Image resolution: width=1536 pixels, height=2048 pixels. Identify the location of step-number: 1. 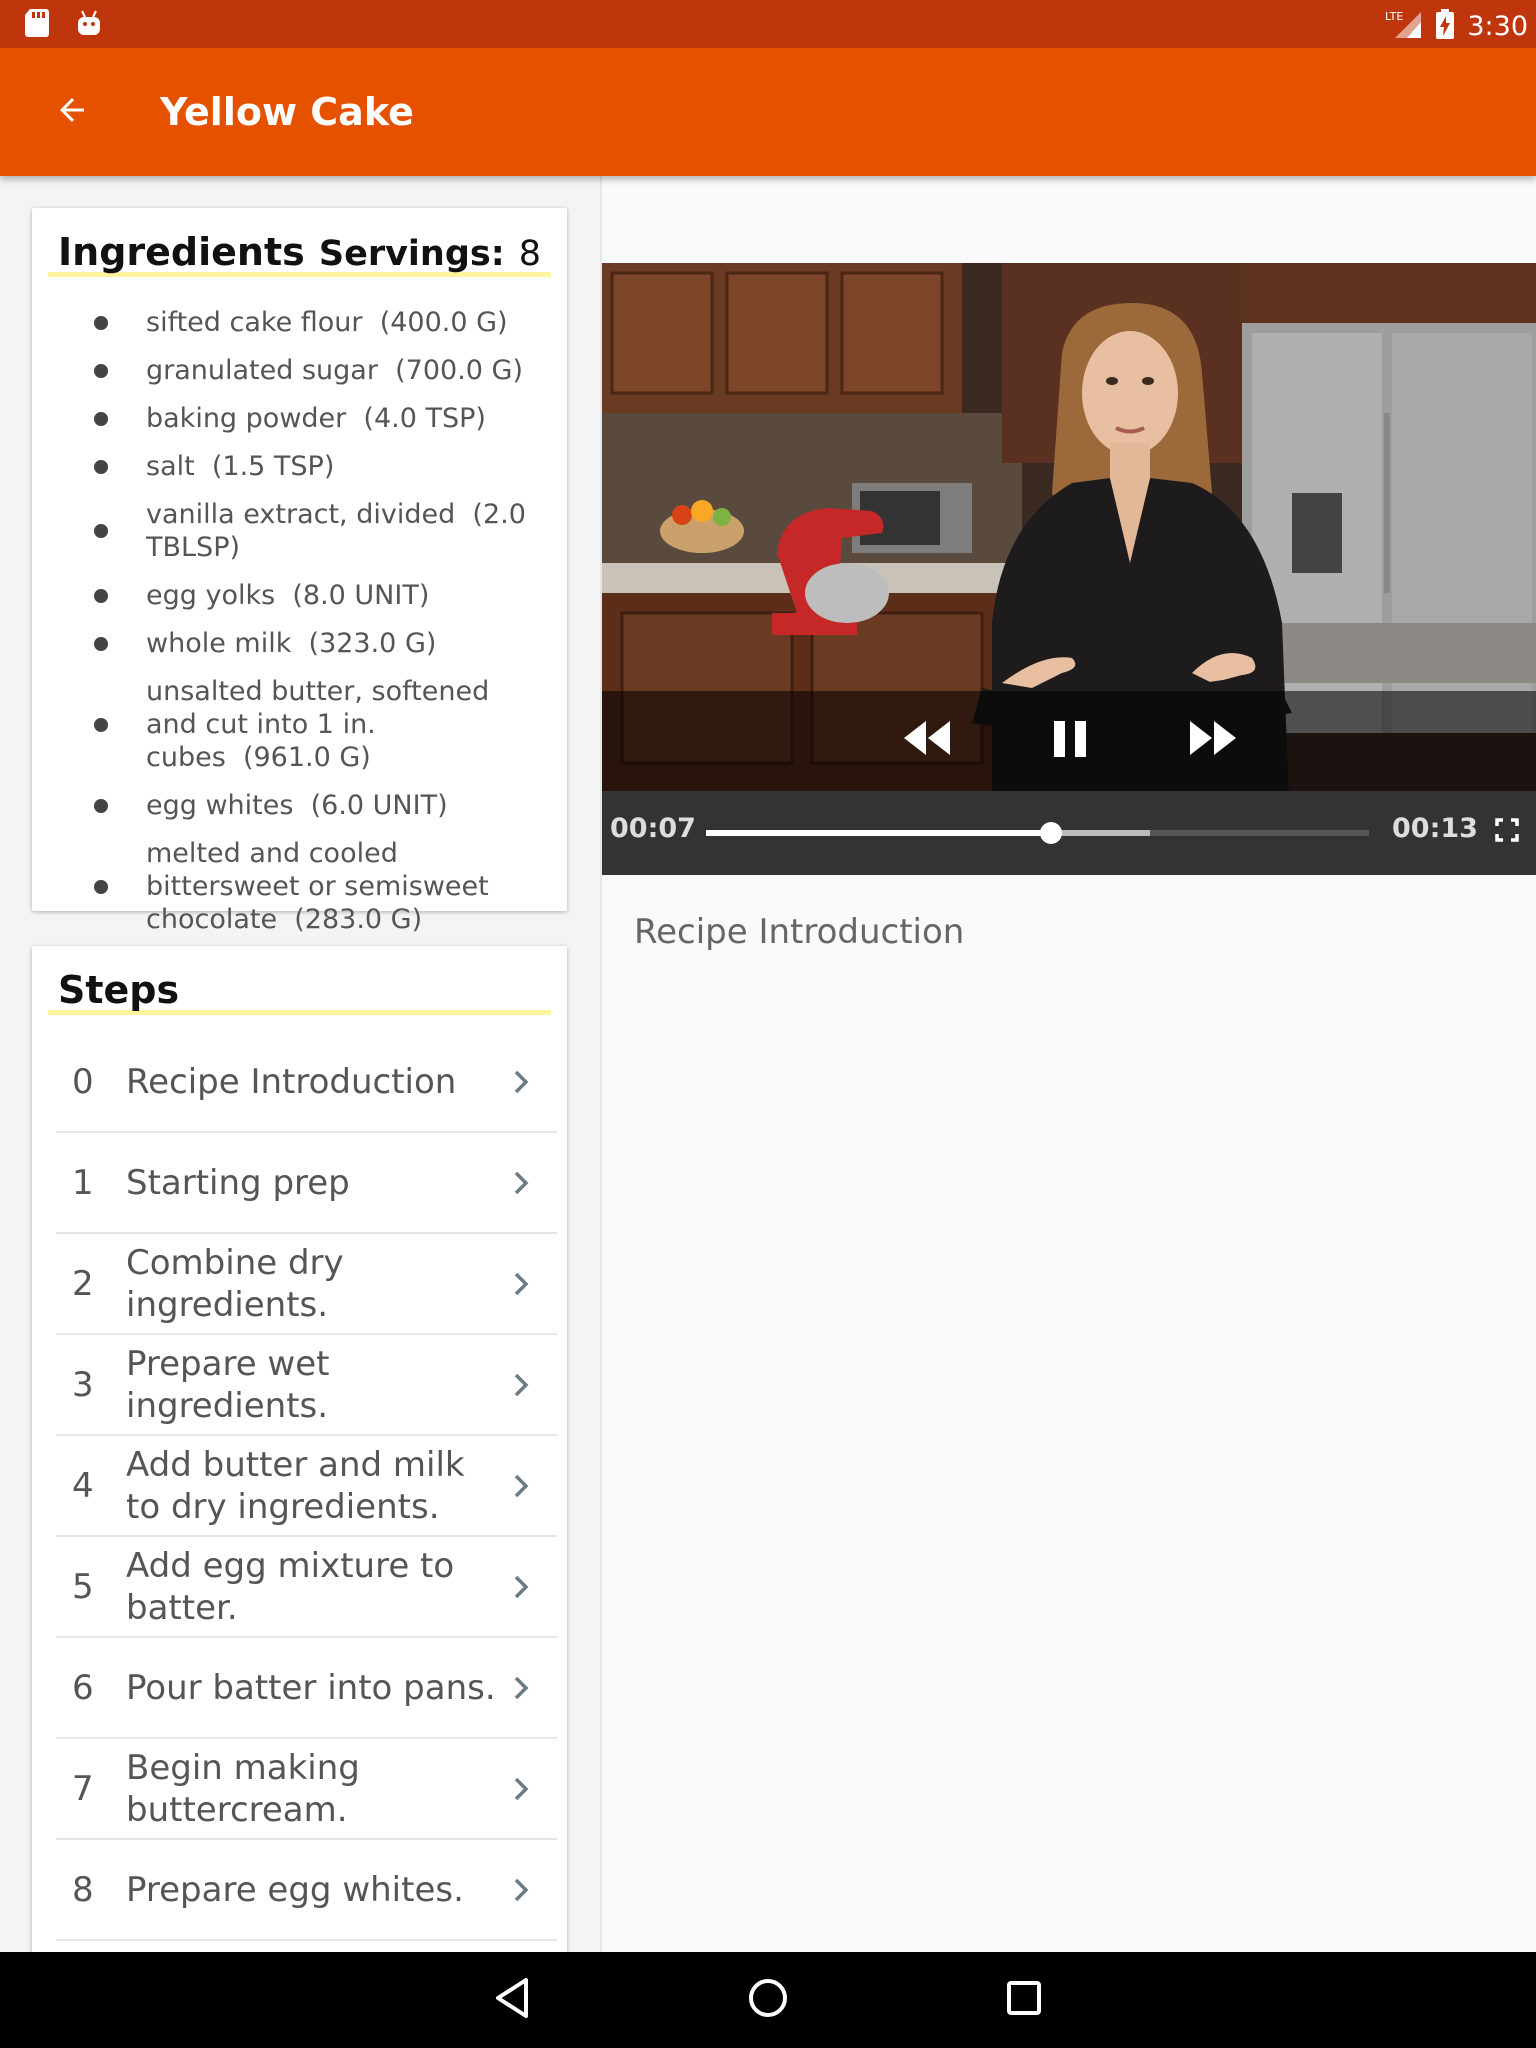
(83, 1182).